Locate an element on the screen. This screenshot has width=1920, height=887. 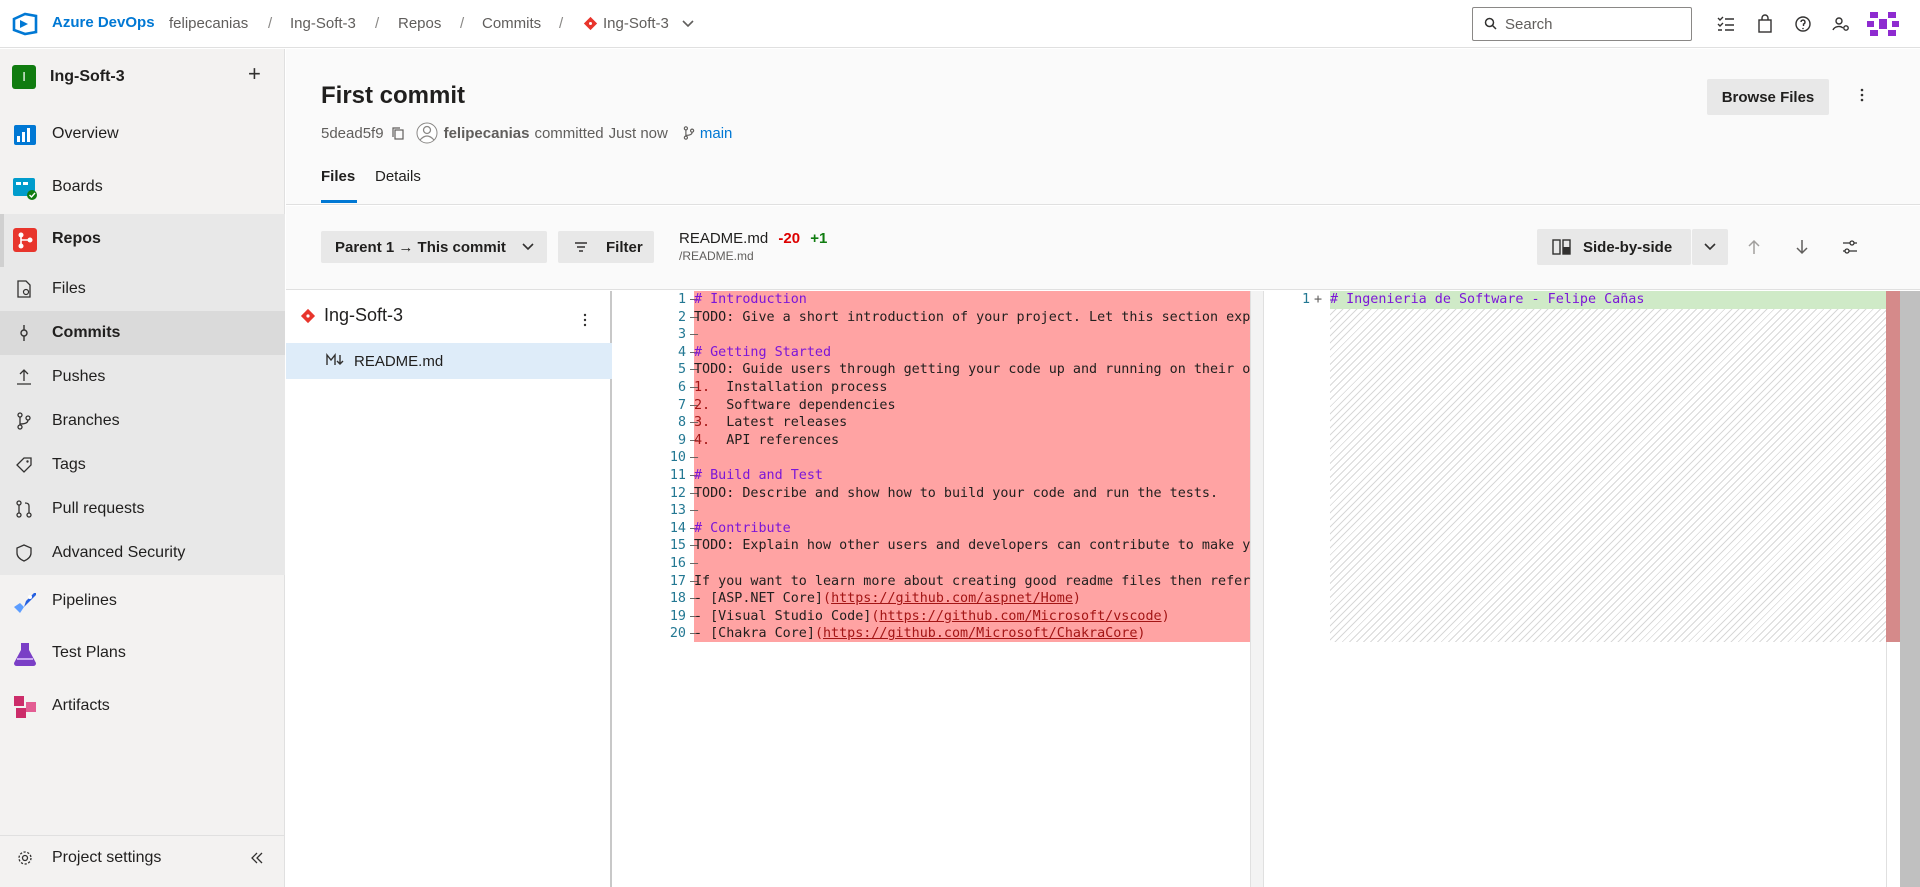
gear-icon is located at coordinates (25, 858).